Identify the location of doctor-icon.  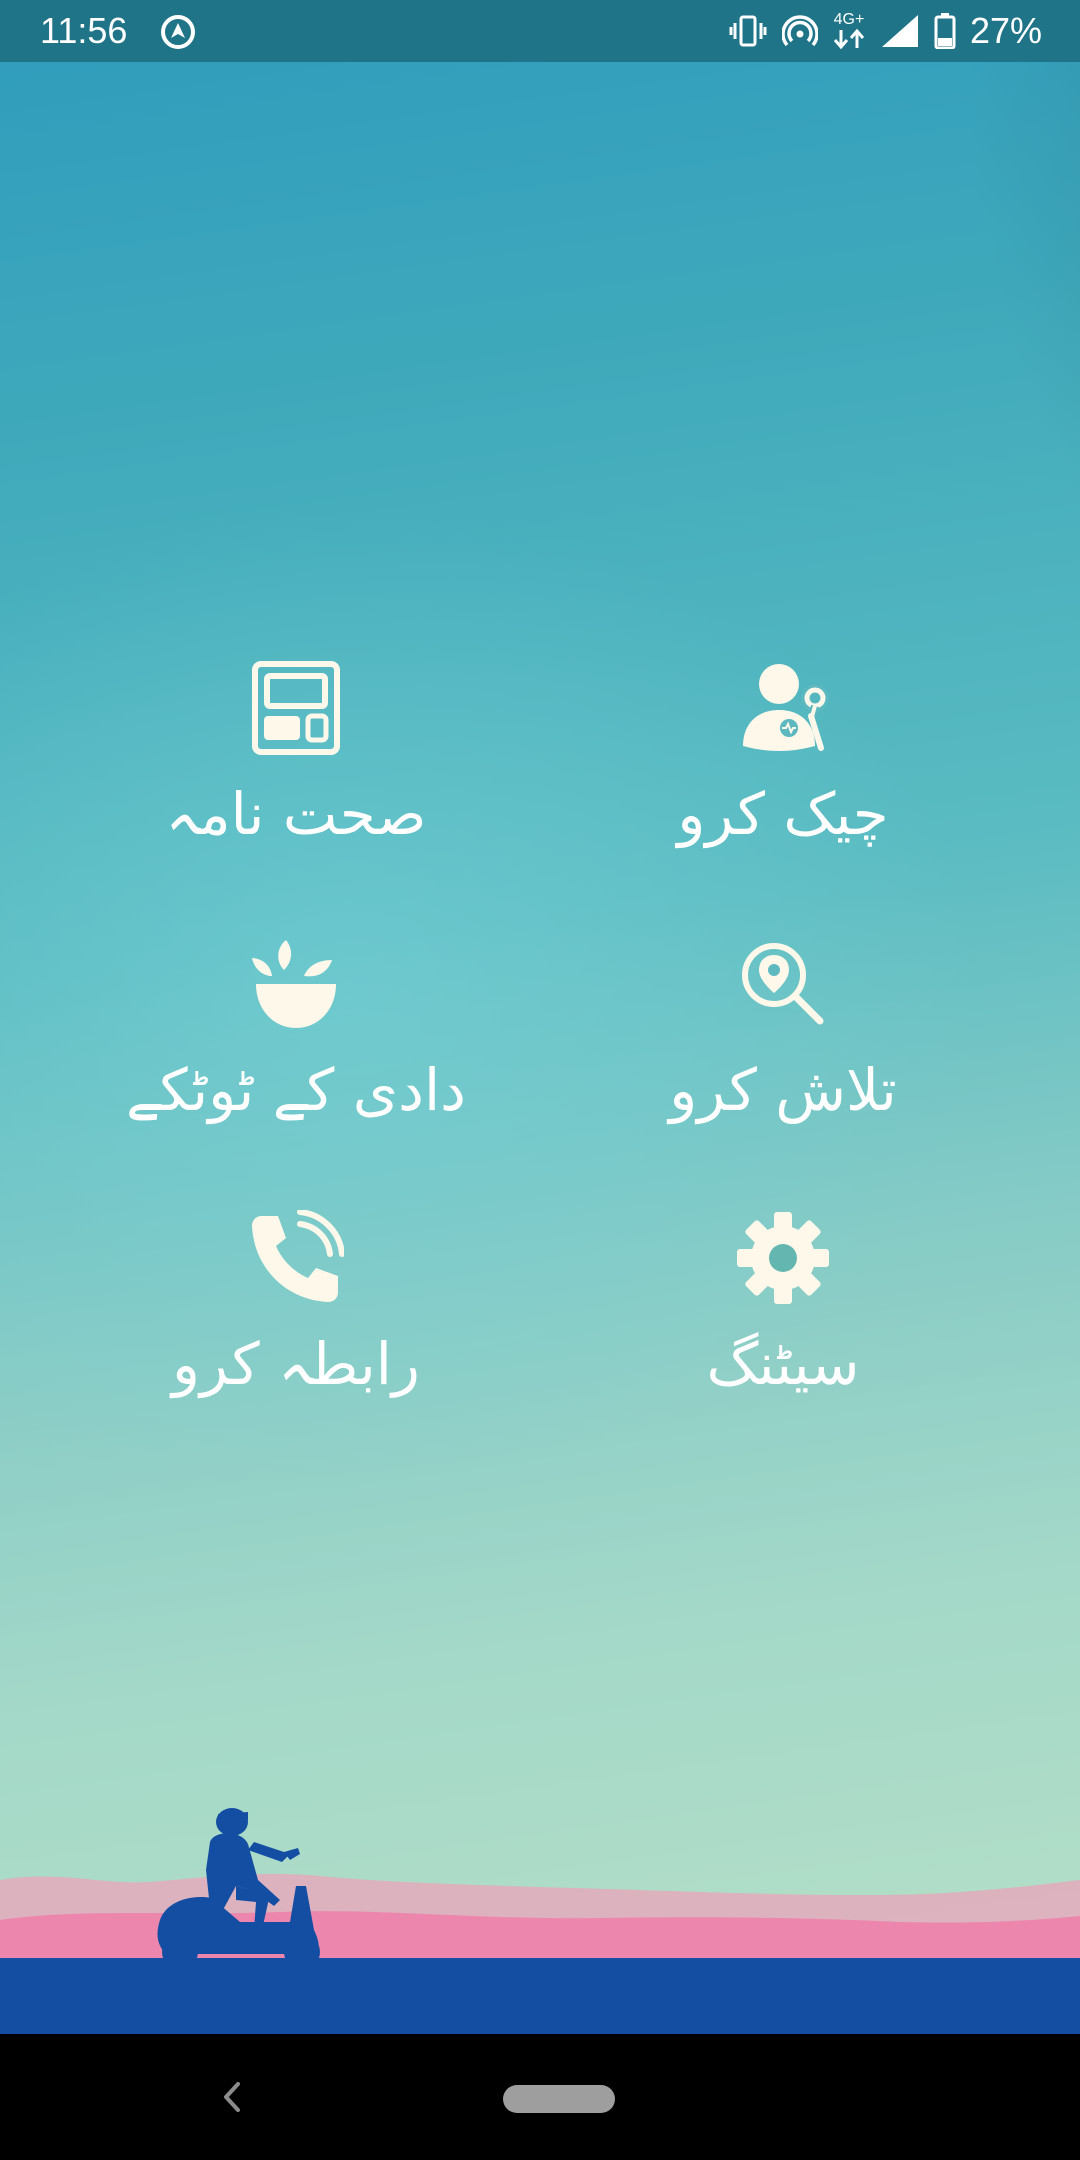
(783, 708).